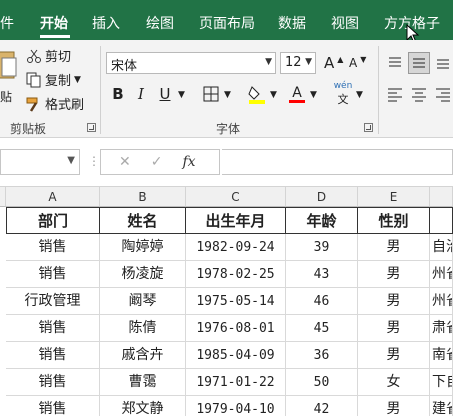 This screenshot has height=416, width=453. What do you see at coordinates (442, 63) in the screenshot?
I see `align-bottom-button` at bounding box center [442, 63].